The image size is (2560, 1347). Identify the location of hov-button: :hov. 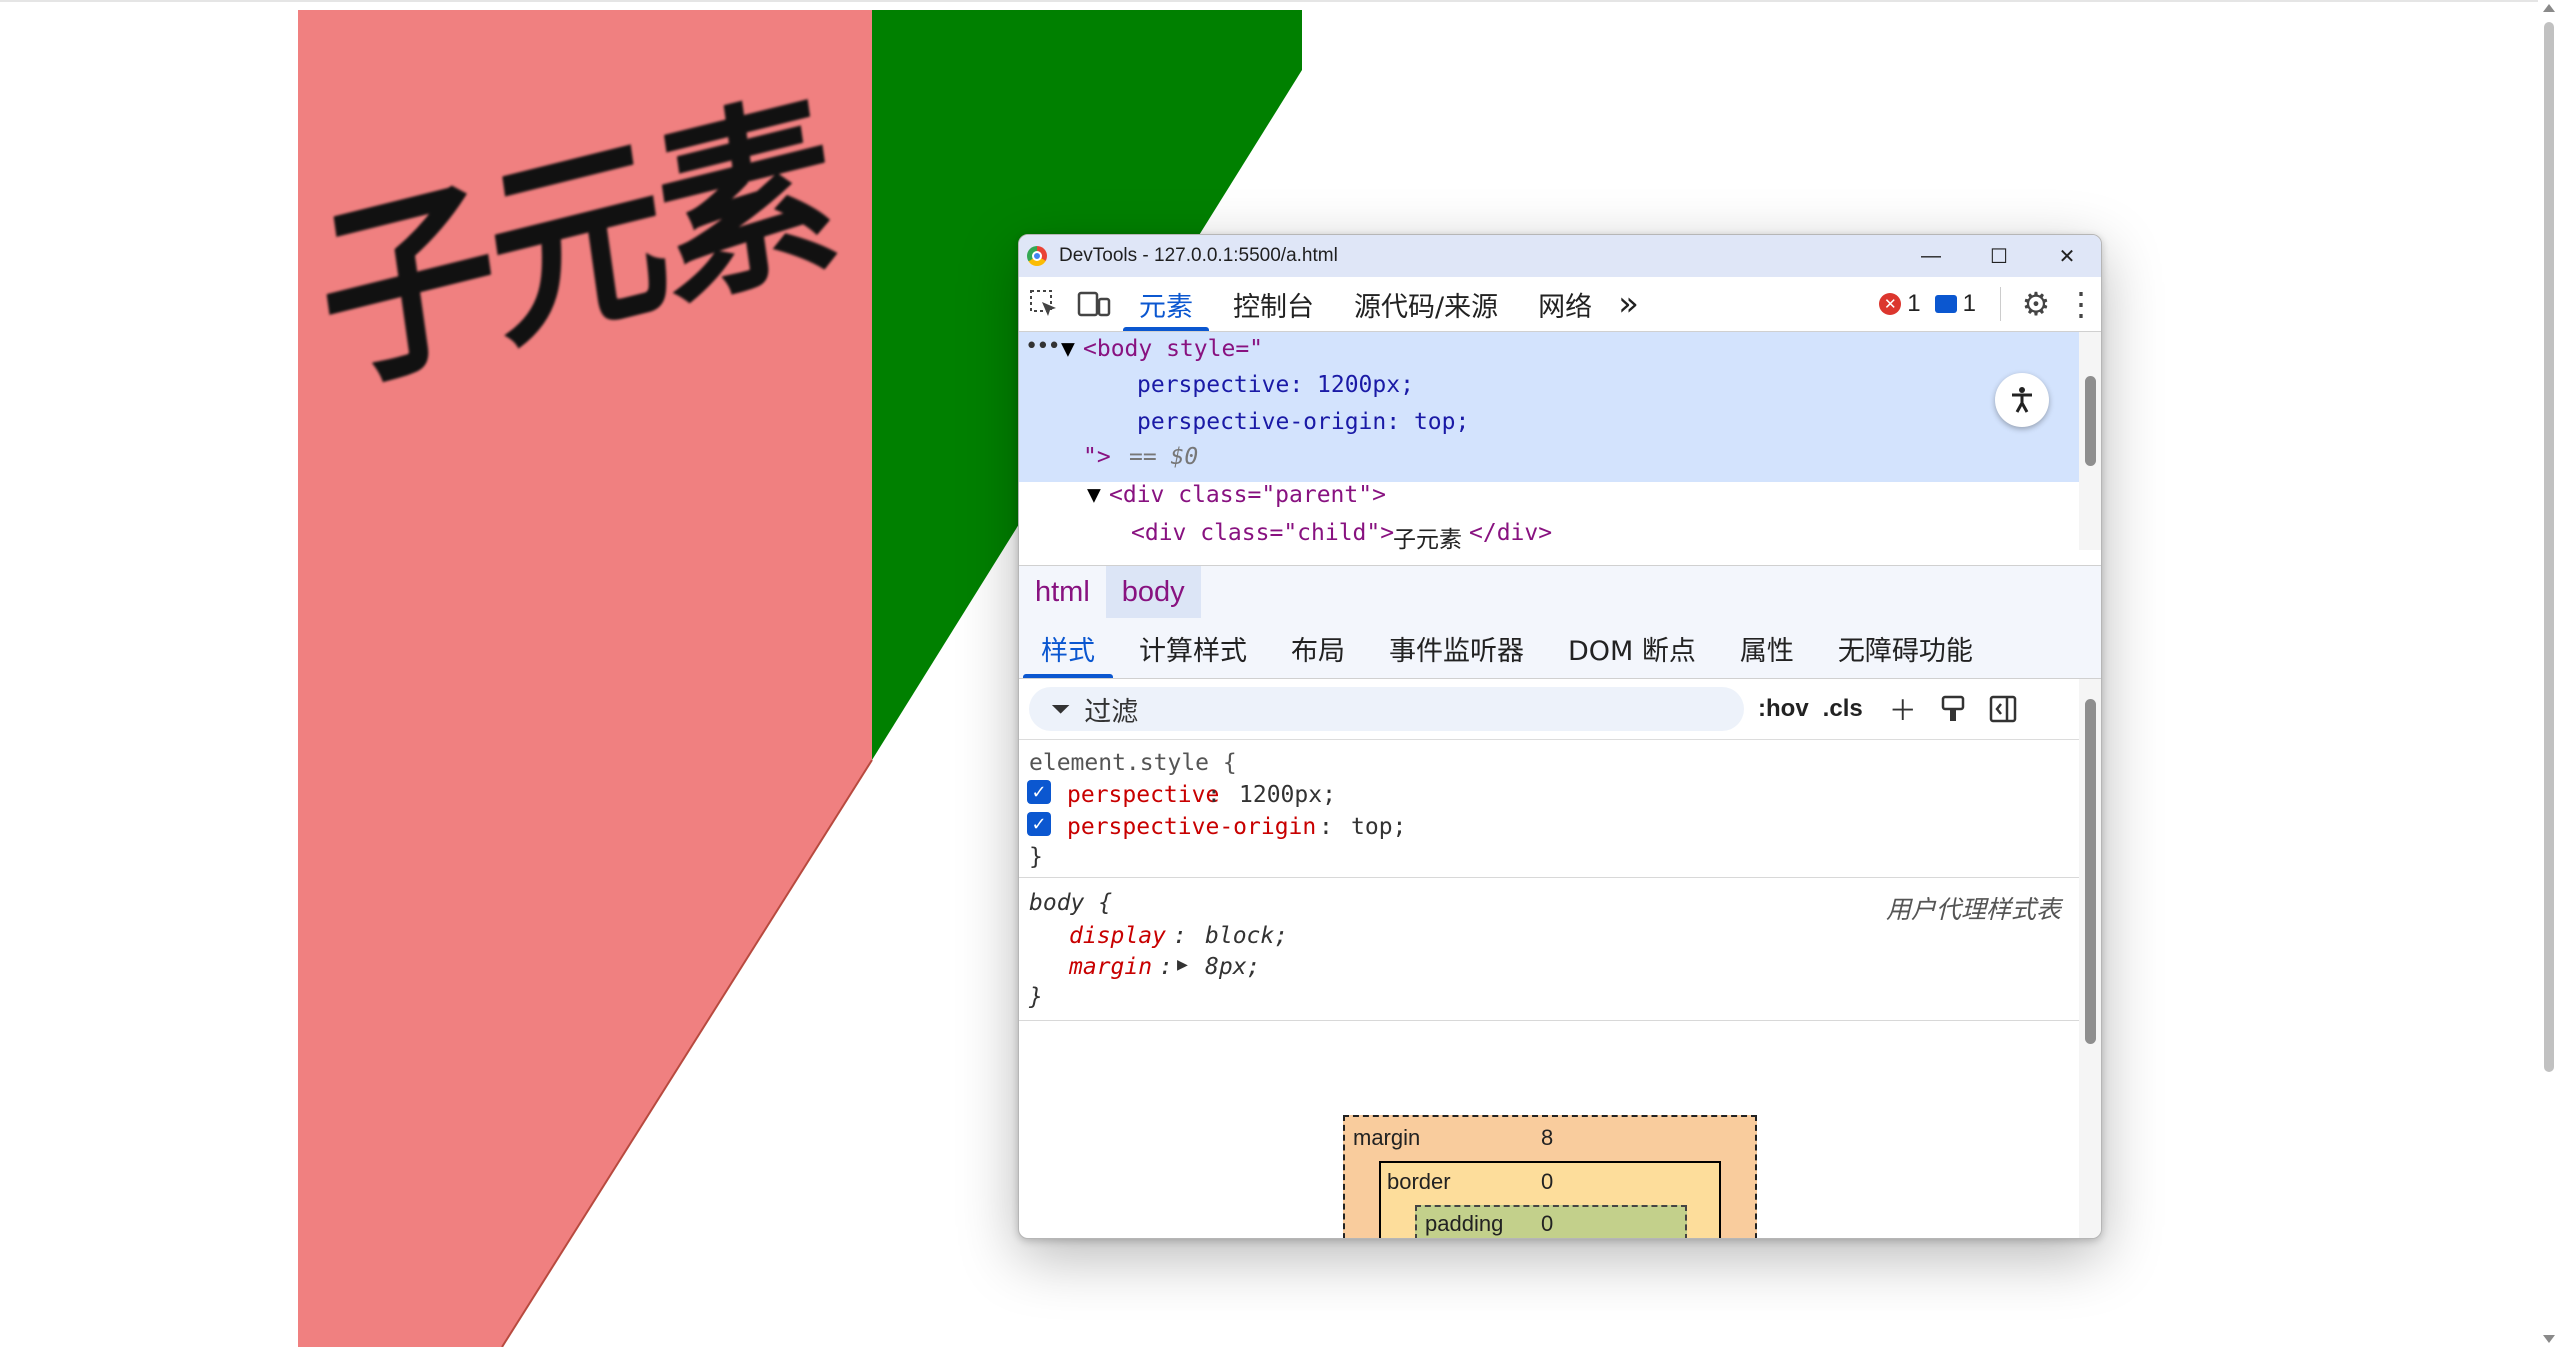
(1783, 709).